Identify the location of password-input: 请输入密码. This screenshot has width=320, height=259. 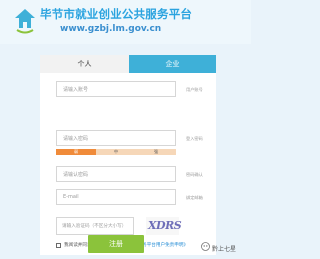
(116, 138).